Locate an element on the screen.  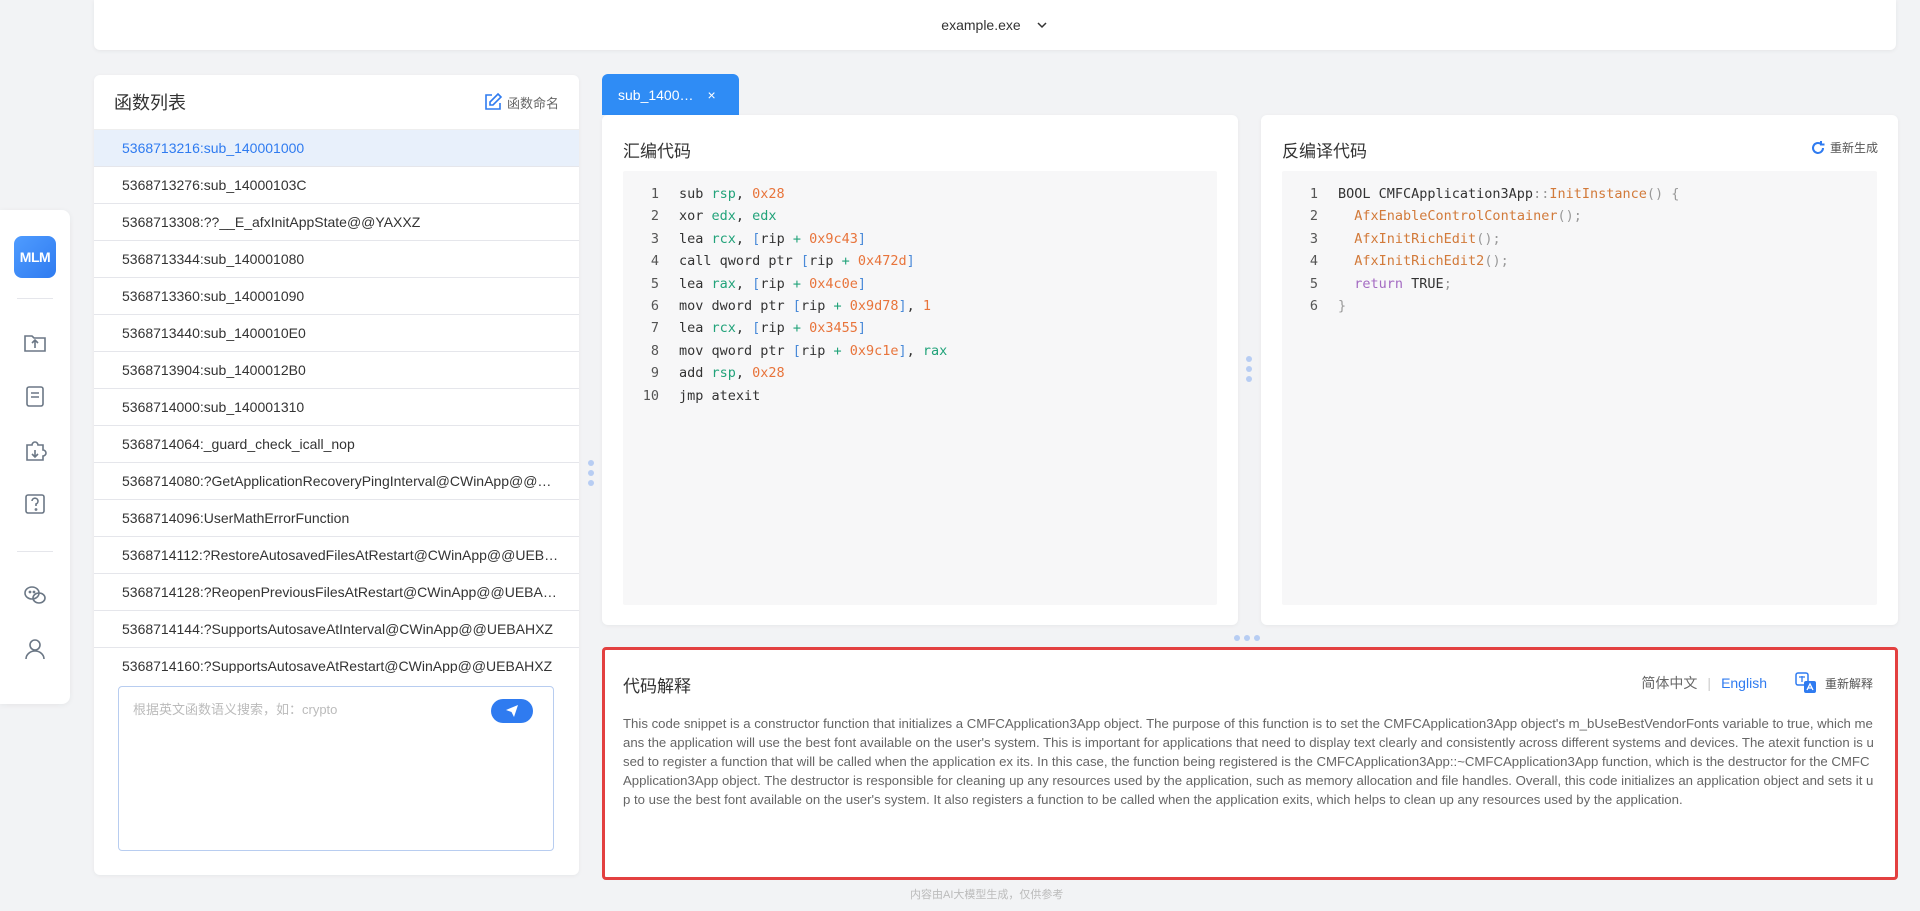
function-list-item: 5368713344:sub_140001080 is located at coordinates (336, 259).